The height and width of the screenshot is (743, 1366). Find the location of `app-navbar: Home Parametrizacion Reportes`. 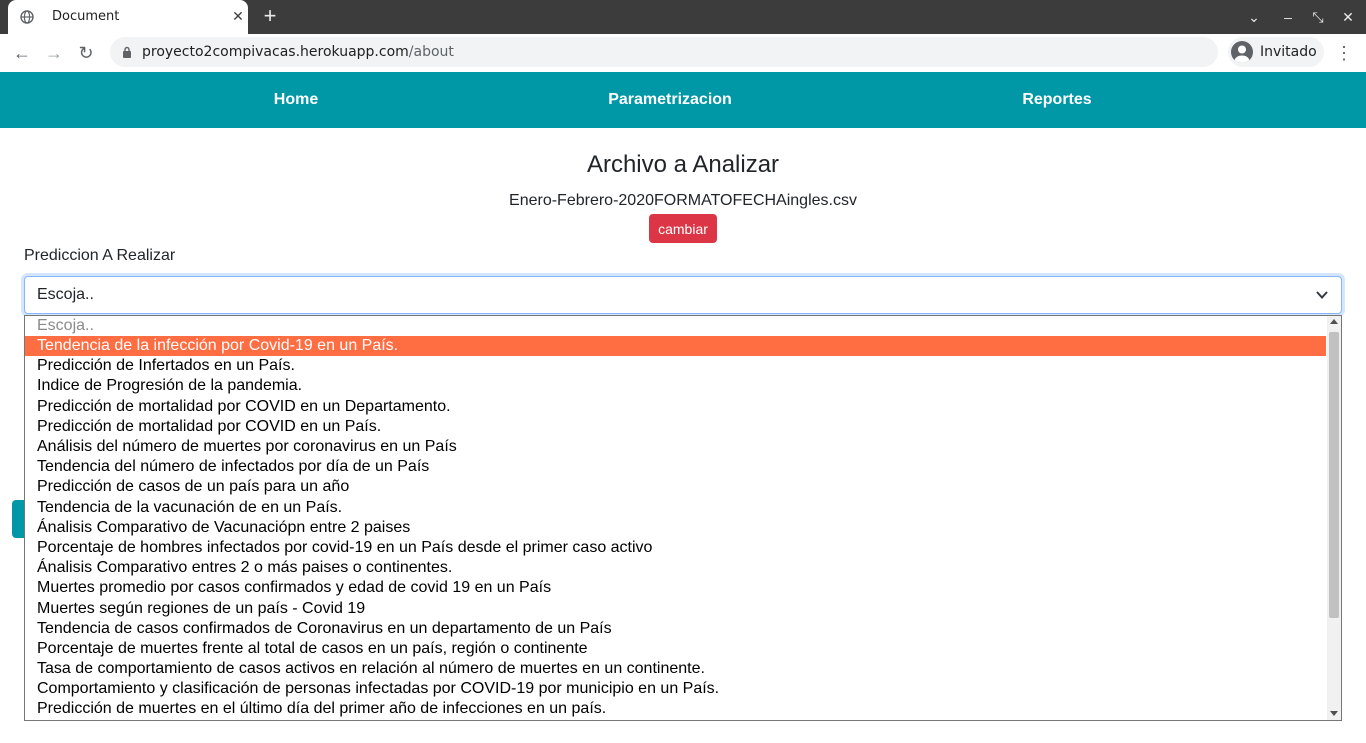

app-navbar: Home Parametrizacion Reportes is located at coordinates (683, 100).